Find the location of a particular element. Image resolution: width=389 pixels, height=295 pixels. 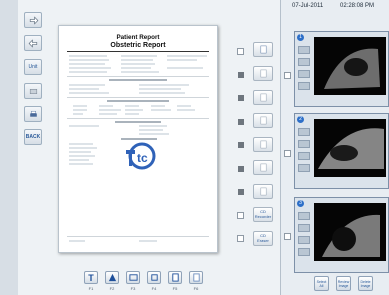

report-logo: tc is located at coordinates (140, 156).